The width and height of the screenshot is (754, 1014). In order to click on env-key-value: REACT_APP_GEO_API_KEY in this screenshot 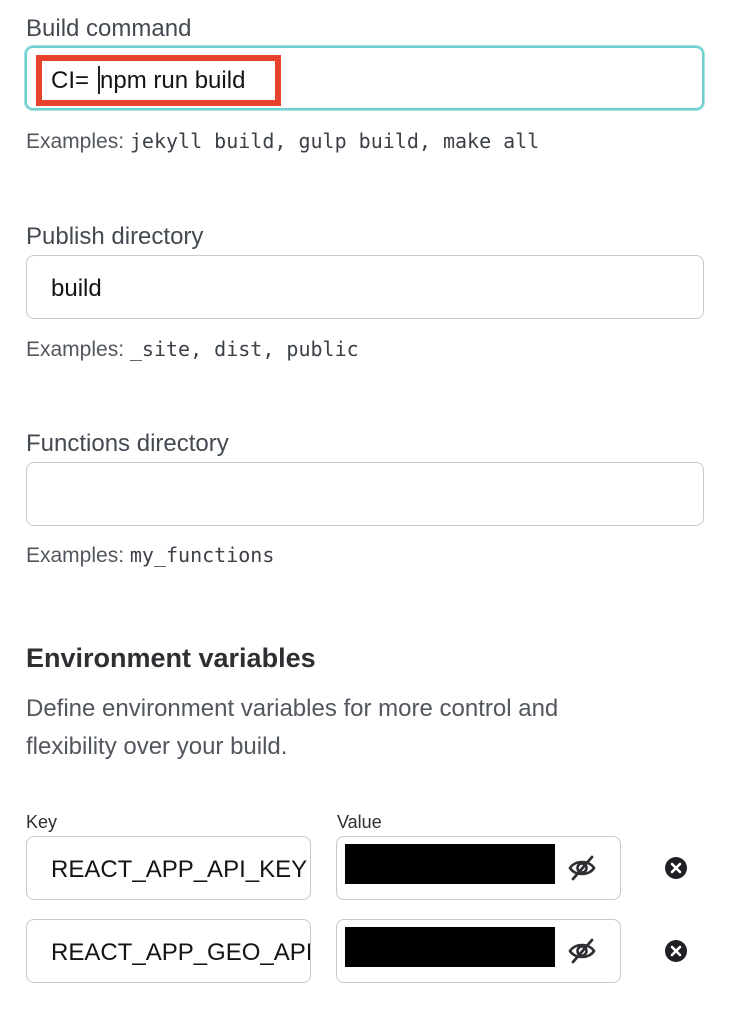, I will do `click(180, 952)`.